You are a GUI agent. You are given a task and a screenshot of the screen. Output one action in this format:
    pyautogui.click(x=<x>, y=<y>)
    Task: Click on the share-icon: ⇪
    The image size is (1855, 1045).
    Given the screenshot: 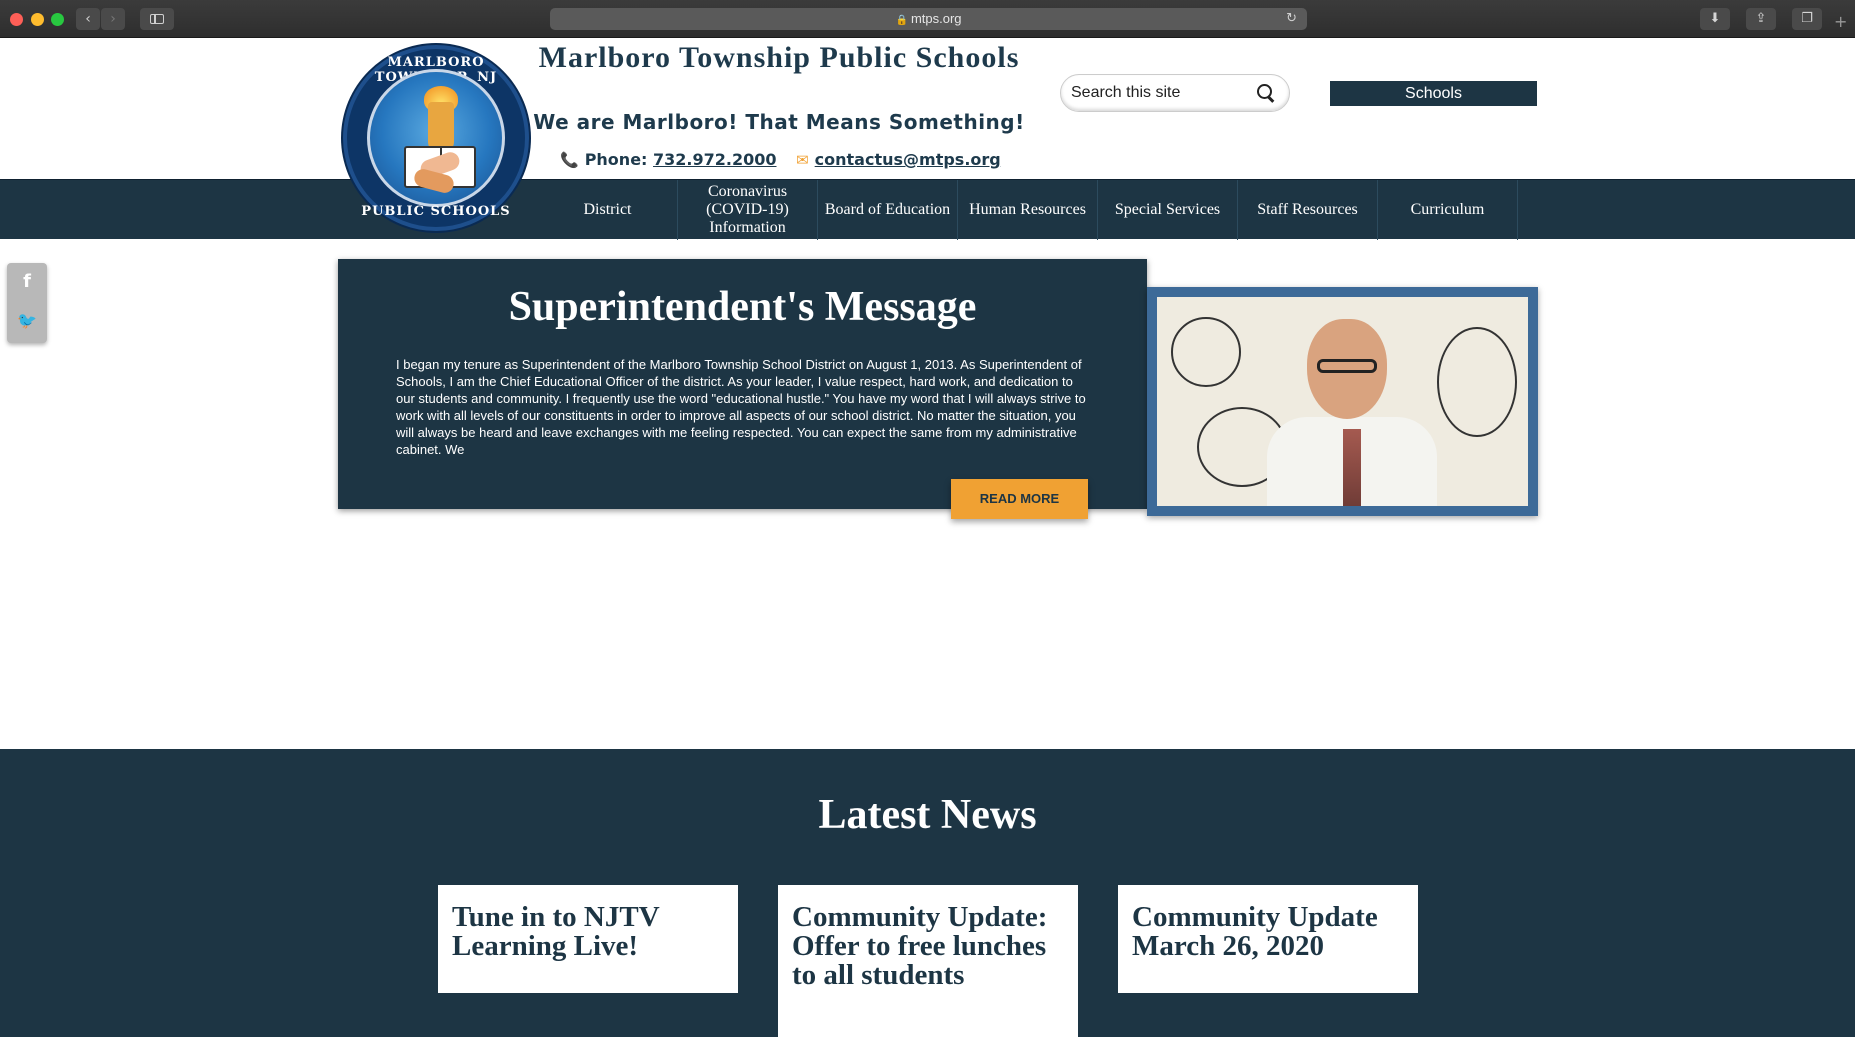 What is the action you would take?
    pyautogui.click(x=1761, y=18)
    